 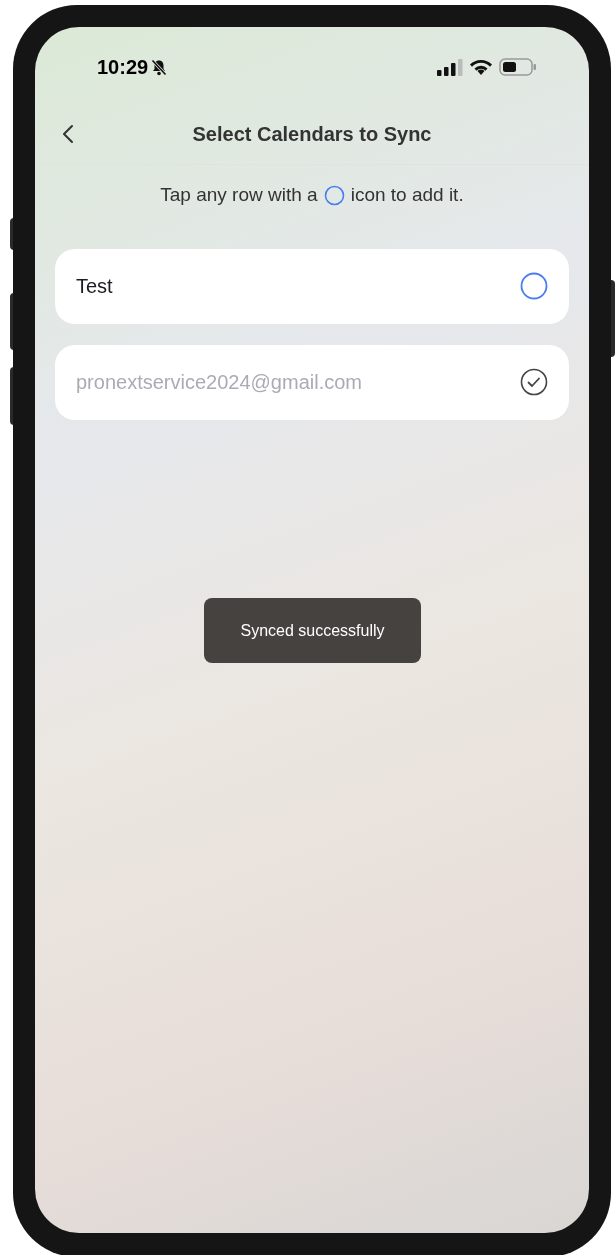 What do you see at coordinates (481, 67) in the screenshot?
I see `wifi-icon` at bounding box center [481, 67].